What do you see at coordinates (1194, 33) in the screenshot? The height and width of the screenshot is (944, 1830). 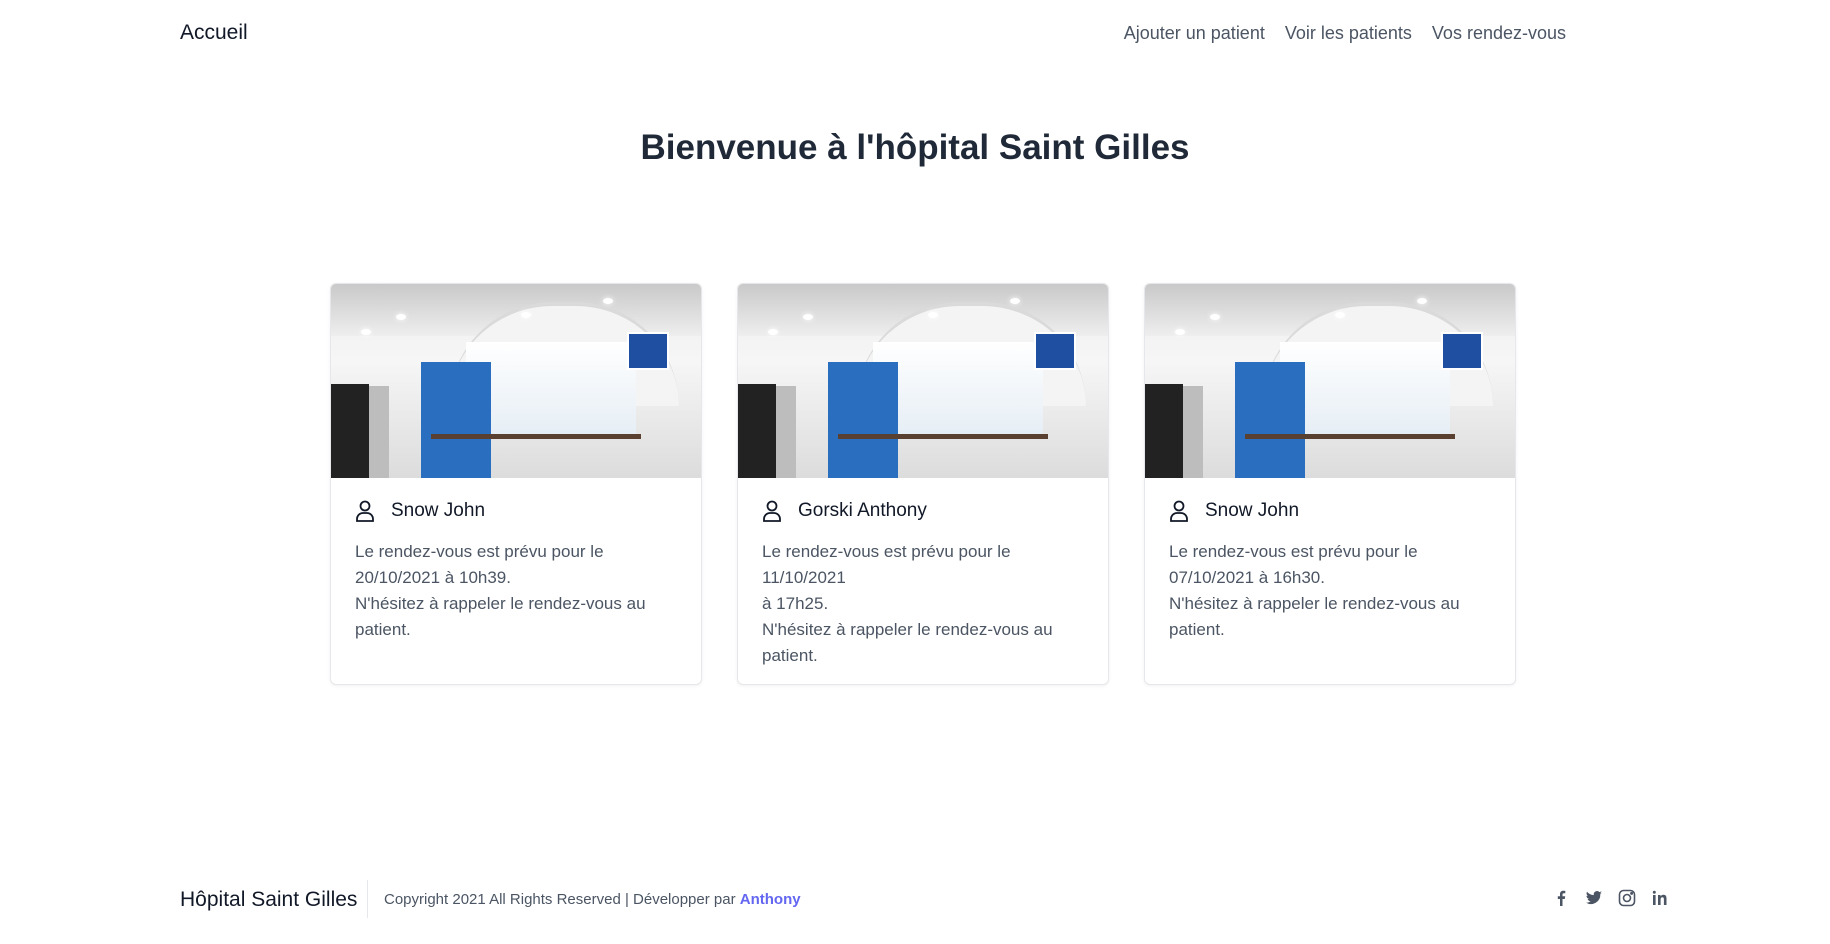 I see `nav-add-patient: Ajouter un patient` at bounding box center [1194, 33].